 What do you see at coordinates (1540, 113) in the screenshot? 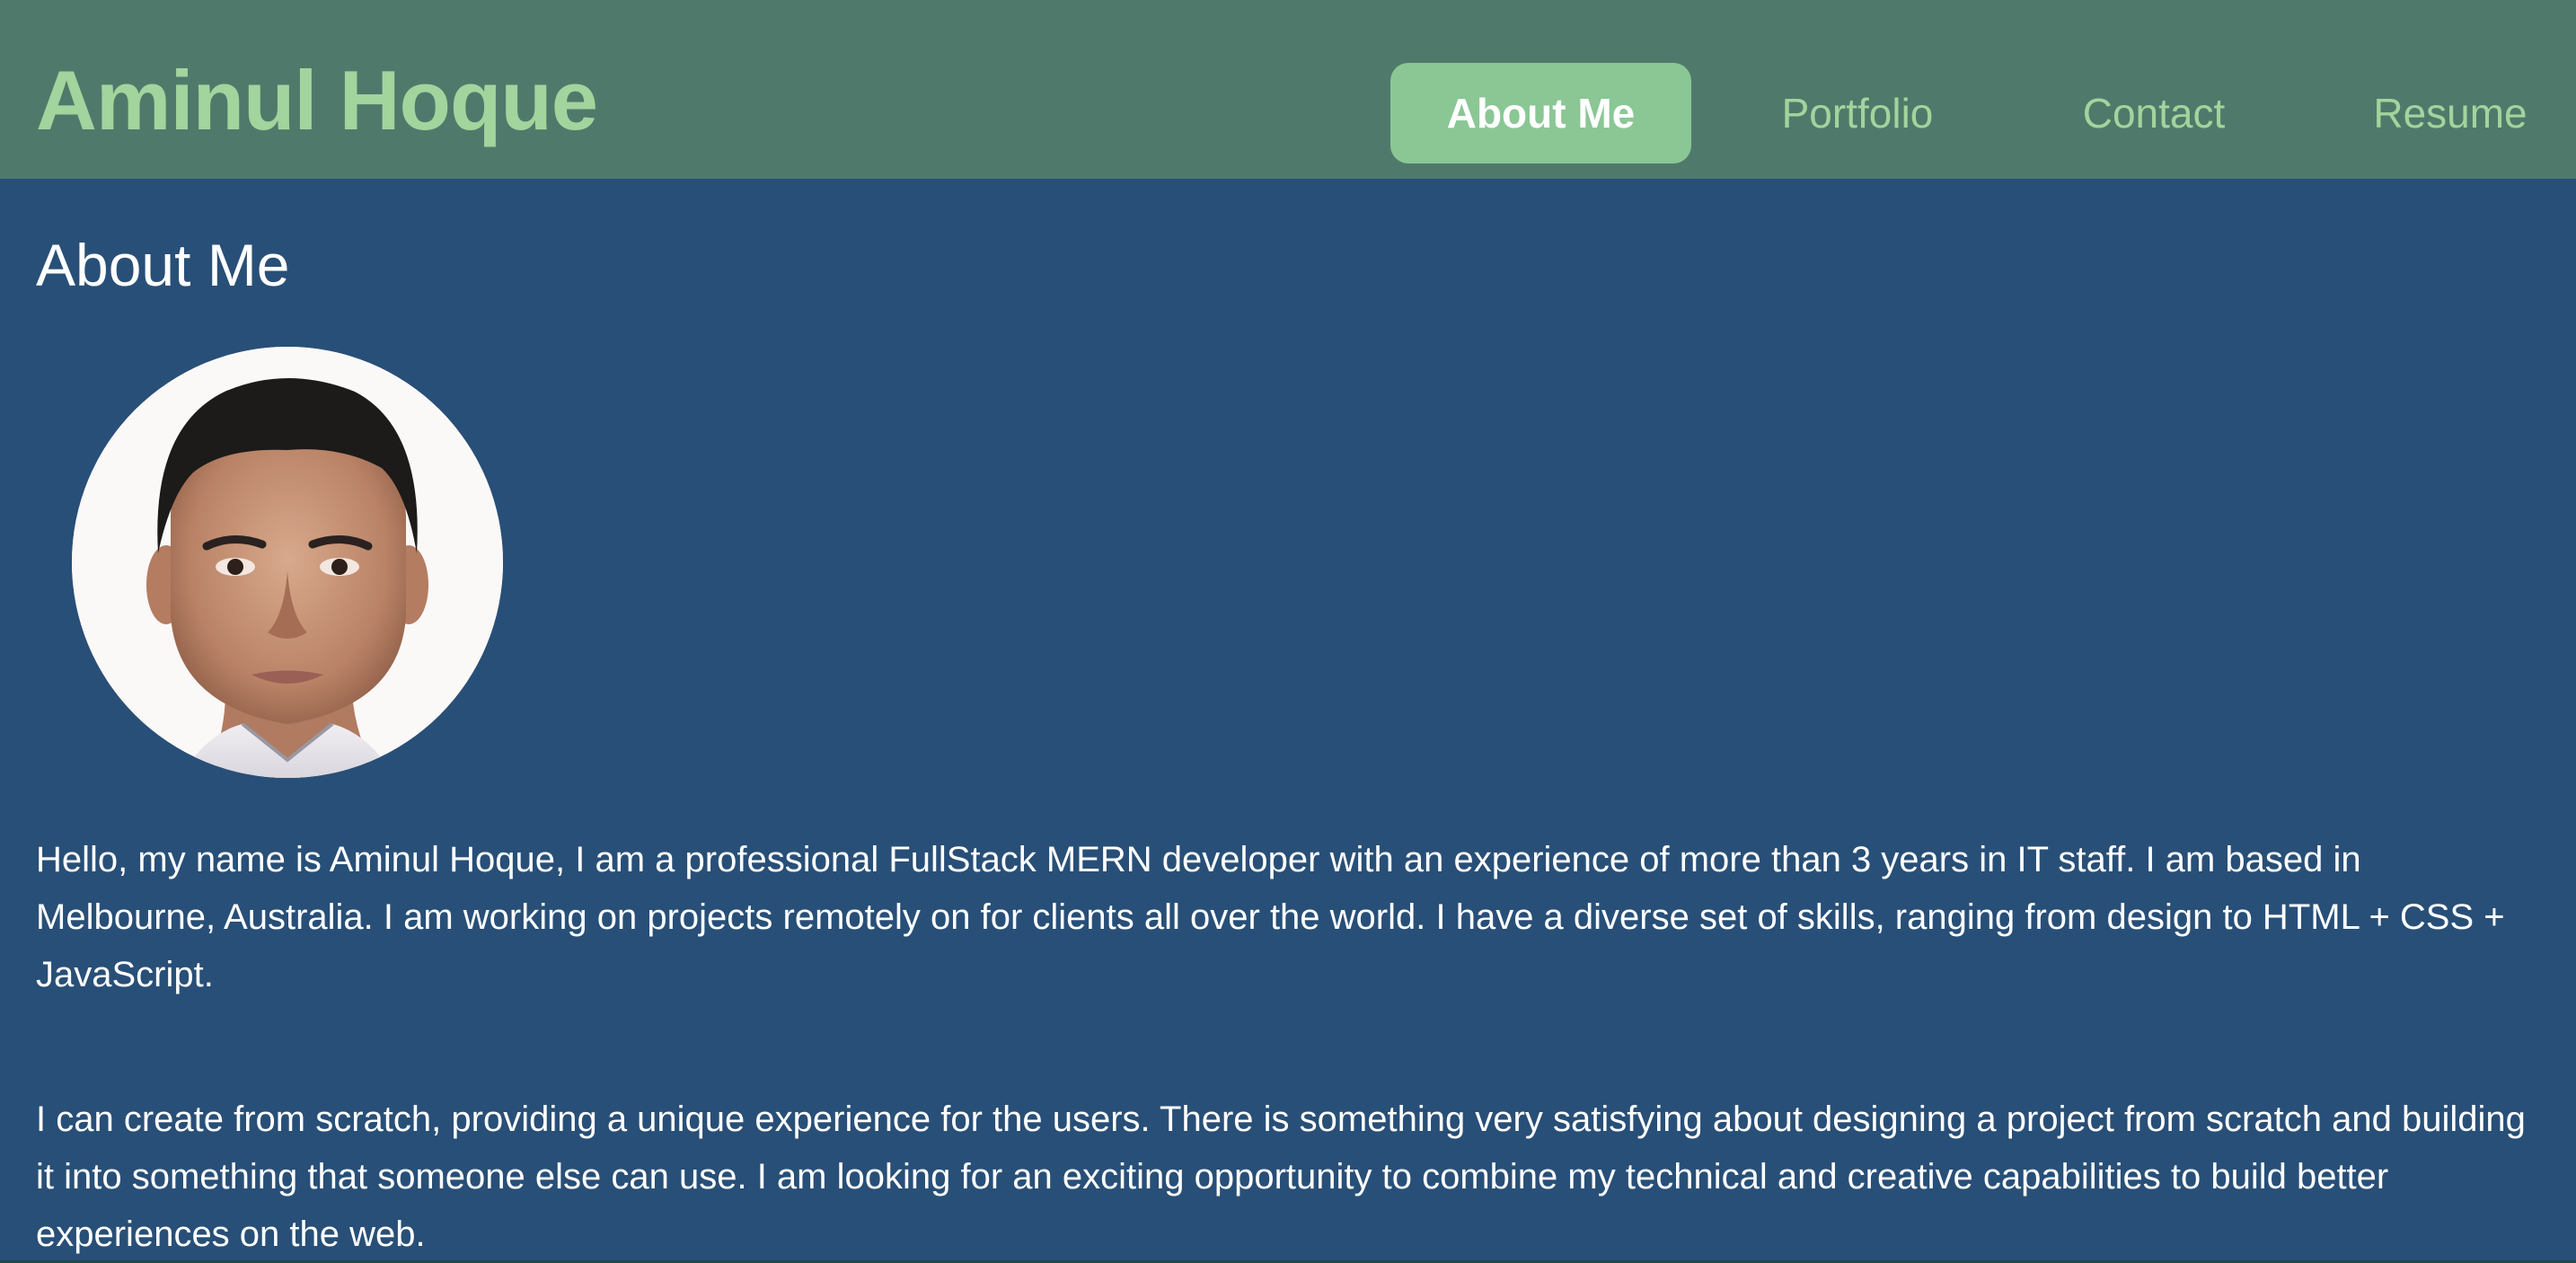
I see `nav-about-me: About Me` at bounding box center [1540, 113].